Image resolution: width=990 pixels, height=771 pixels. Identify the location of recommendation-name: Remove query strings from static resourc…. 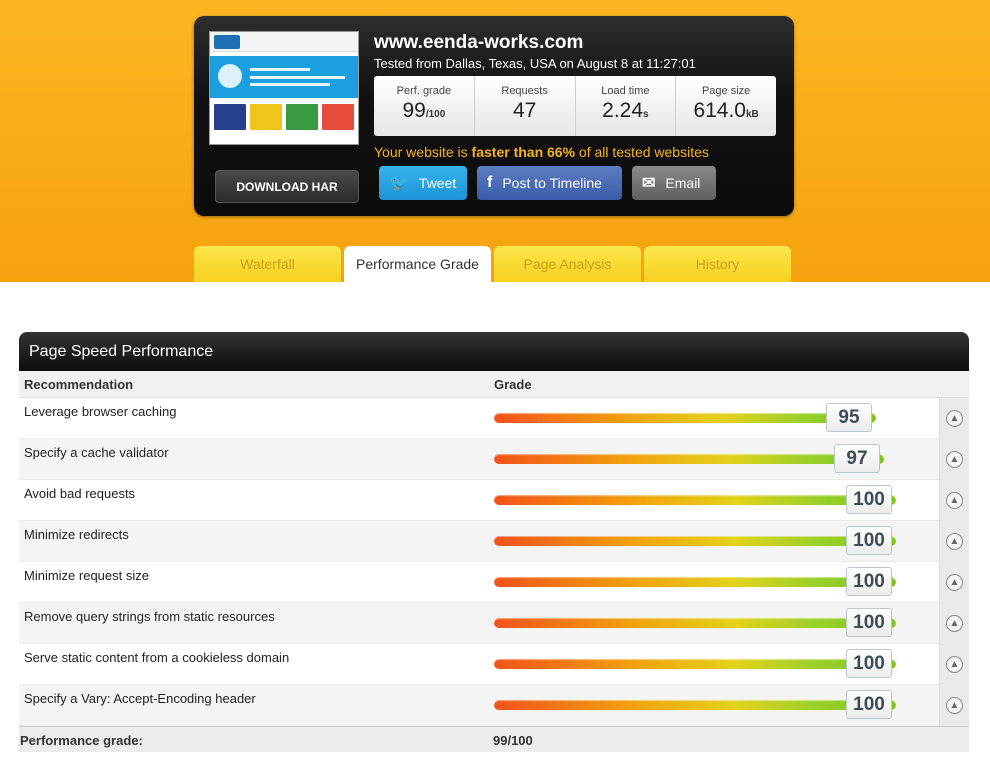
(149, 616).